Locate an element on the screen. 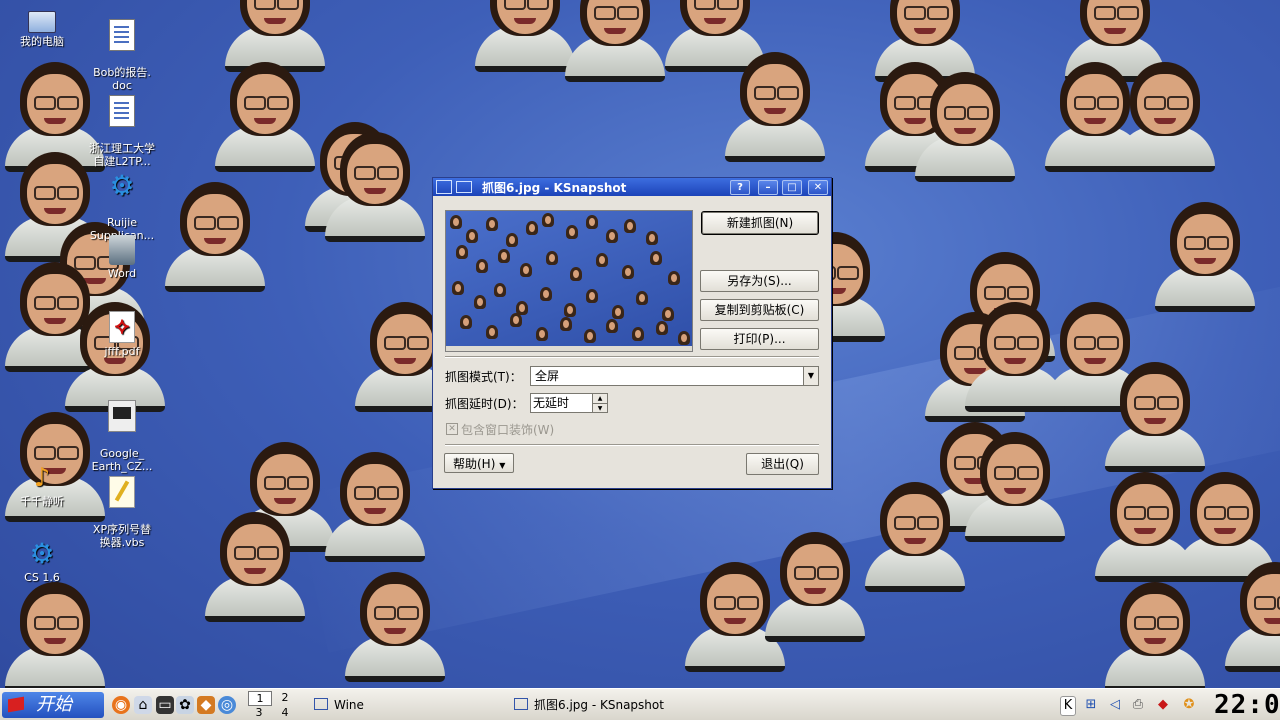 This screenshot has width=1280, height=720. minimize-button: – is located at coordinates (768, 187).